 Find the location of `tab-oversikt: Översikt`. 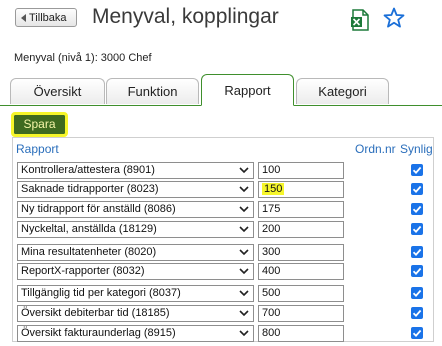

tab-oversikt: Översikt is located at coordinates (57, 91).